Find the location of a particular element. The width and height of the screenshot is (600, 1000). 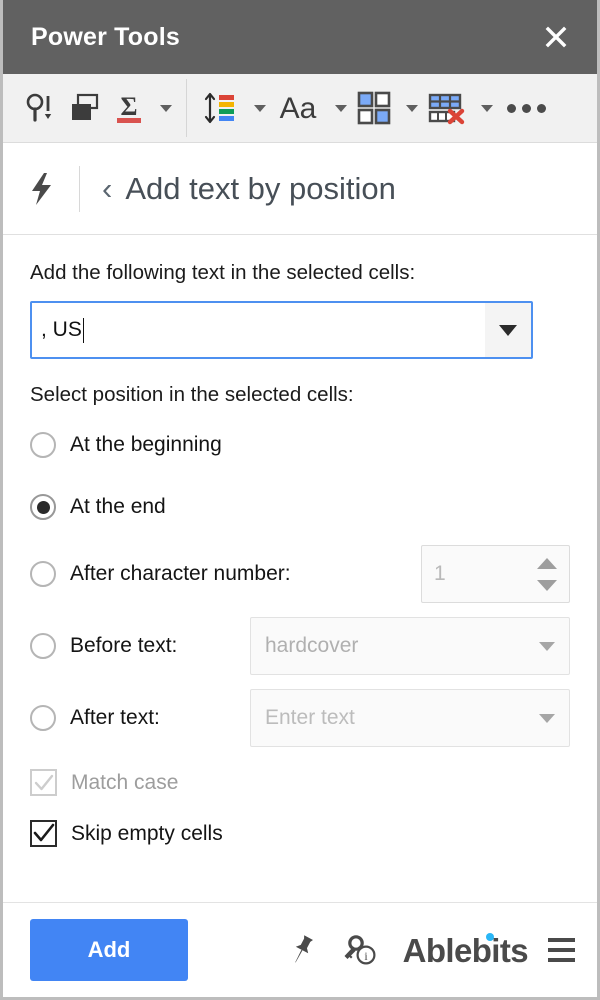

after-text-placeholder: Enter text is located at coordinates (310, 717).